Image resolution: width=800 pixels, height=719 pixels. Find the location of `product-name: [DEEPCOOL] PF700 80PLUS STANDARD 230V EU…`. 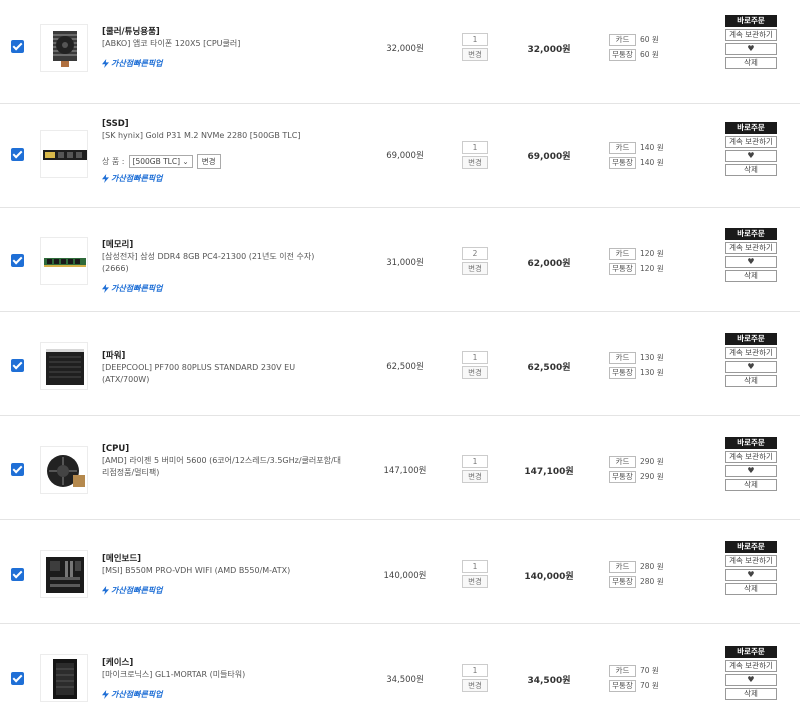

product-name: [DEEPCOOL] PF700 80PLUS STANDARD 230V EU… is located at coordinates (222, 374).